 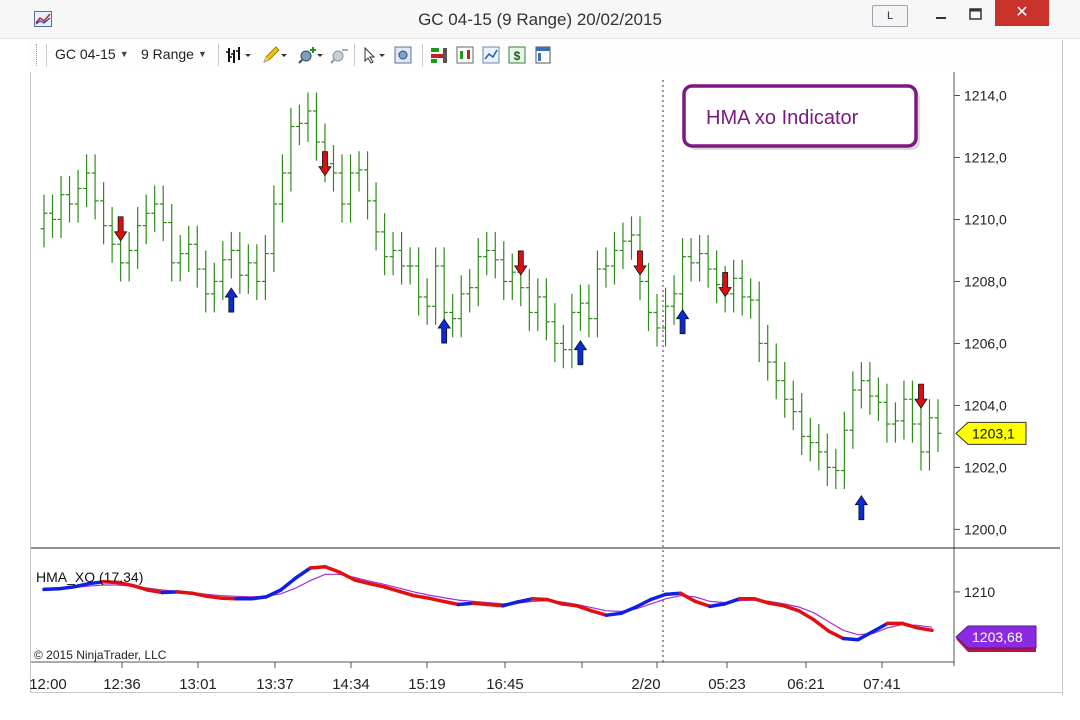 What do you see at coordinates (985, 405) in the screenshot?
I see `y-tick-label: 1204,0` at bounding box center [985, 405].